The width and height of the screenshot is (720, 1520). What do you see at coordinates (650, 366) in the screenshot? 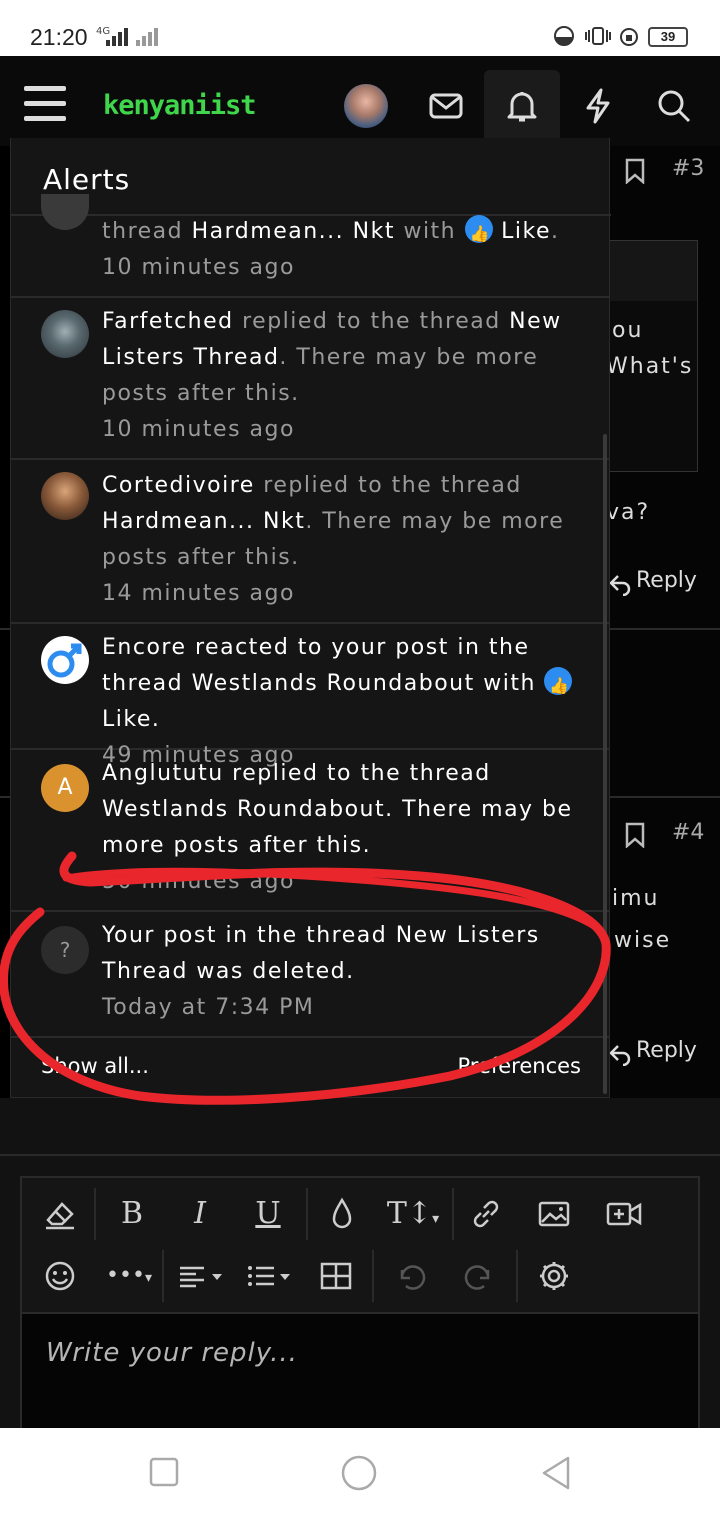
I see `bg-text: What's` at bounding box center [650, 366].